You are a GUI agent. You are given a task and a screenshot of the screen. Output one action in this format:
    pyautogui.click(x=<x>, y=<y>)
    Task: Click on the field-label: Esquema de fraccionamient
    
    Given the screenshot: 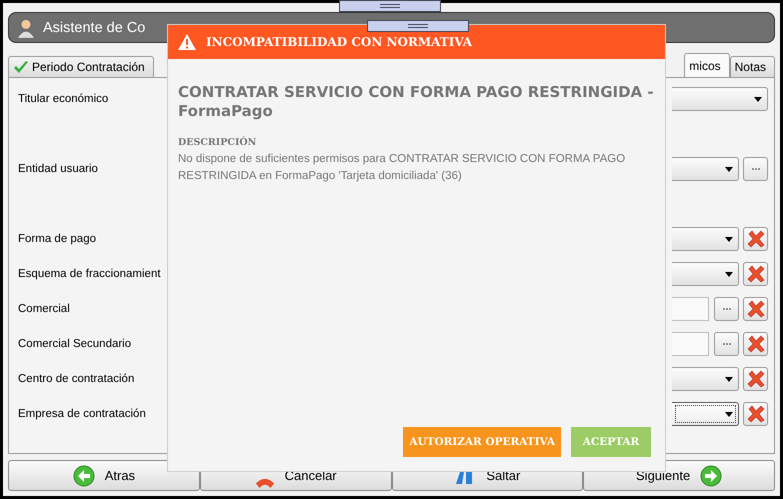 What is the action you would take?
    pyautogui.click(x=89, y=274)
    